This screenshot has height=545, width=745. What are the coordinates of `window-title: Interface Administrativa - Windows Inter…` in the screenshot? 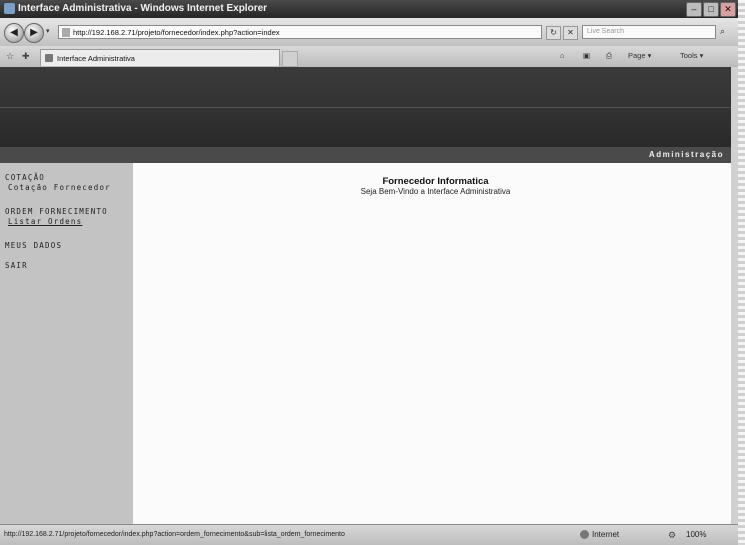 It's located at (143, 8).